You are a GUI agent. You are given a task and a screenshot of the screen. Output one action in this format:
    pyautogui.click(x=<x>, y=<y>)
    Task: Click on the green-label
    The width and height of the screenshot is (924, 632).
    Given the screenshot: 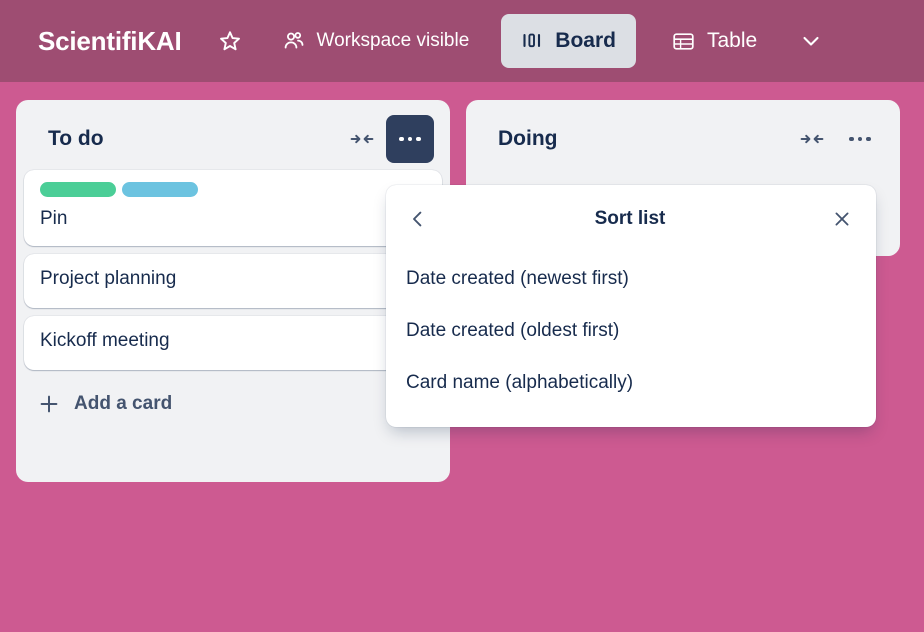 What is the action you would take?
    pyautogui.click(x=78, y=189)
    